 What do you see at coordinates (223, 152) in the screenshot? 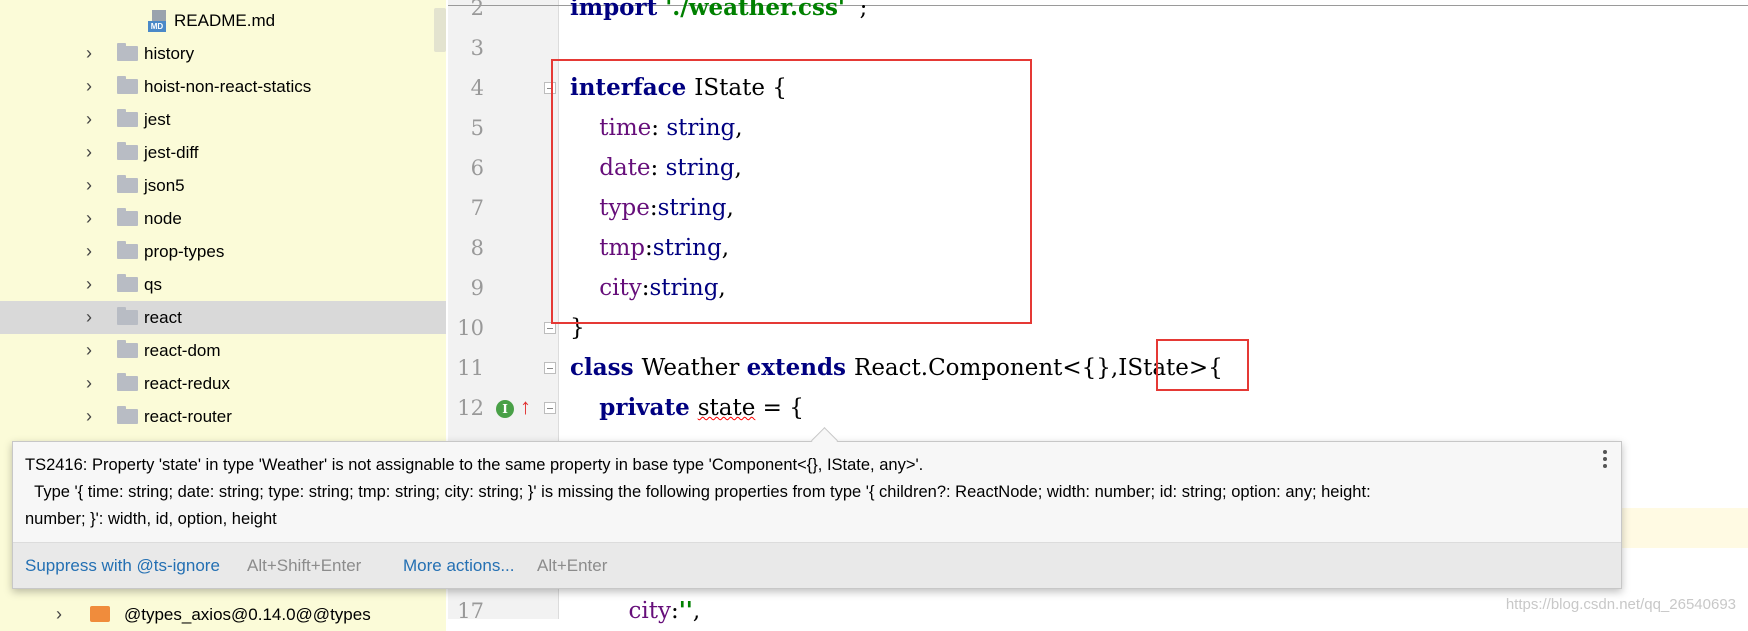
I see `tree-item-jest-diff: › jest-diff` at bounding box center [223, 152].